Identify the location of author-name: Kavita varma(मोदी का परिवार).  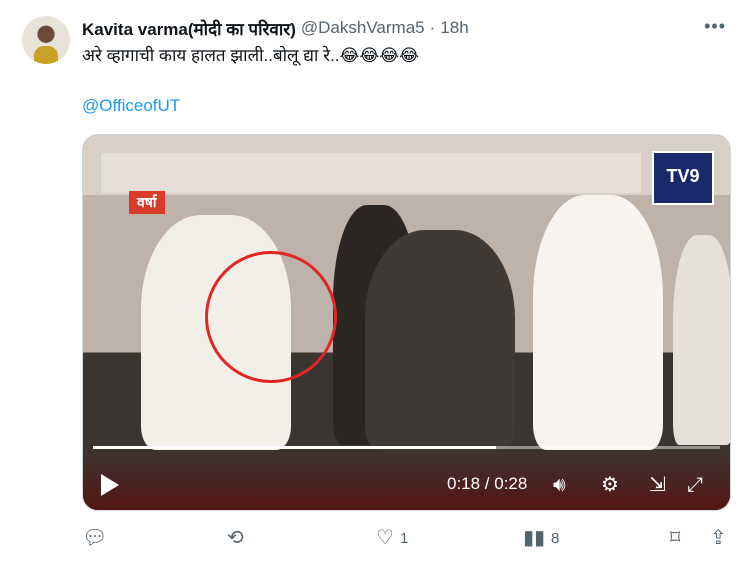
(189, 28).